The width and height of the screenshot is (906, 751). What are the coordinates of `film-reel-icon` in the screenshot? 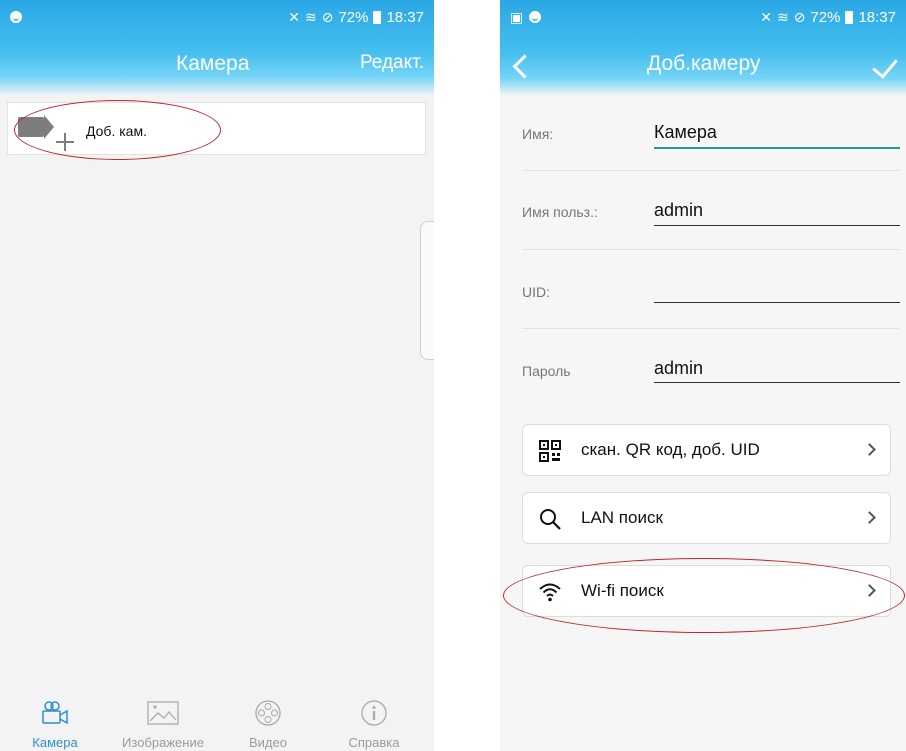 It's located at (268, 713).